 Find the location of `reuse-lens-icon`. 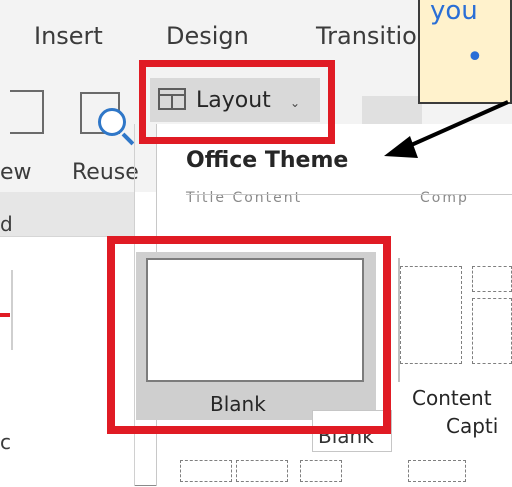

reuse-lens-icon is located at coordinates (112, 122).